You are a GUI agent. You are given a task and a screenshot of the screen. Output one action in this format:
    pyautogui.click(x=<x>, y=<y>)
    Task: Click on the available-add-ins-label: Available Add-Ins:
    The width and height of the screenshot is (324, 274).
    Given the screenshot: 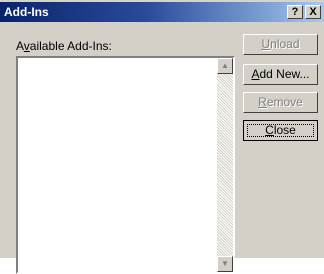 What is the action you would take?
    pyautogui.click(x=64, y=46)
    